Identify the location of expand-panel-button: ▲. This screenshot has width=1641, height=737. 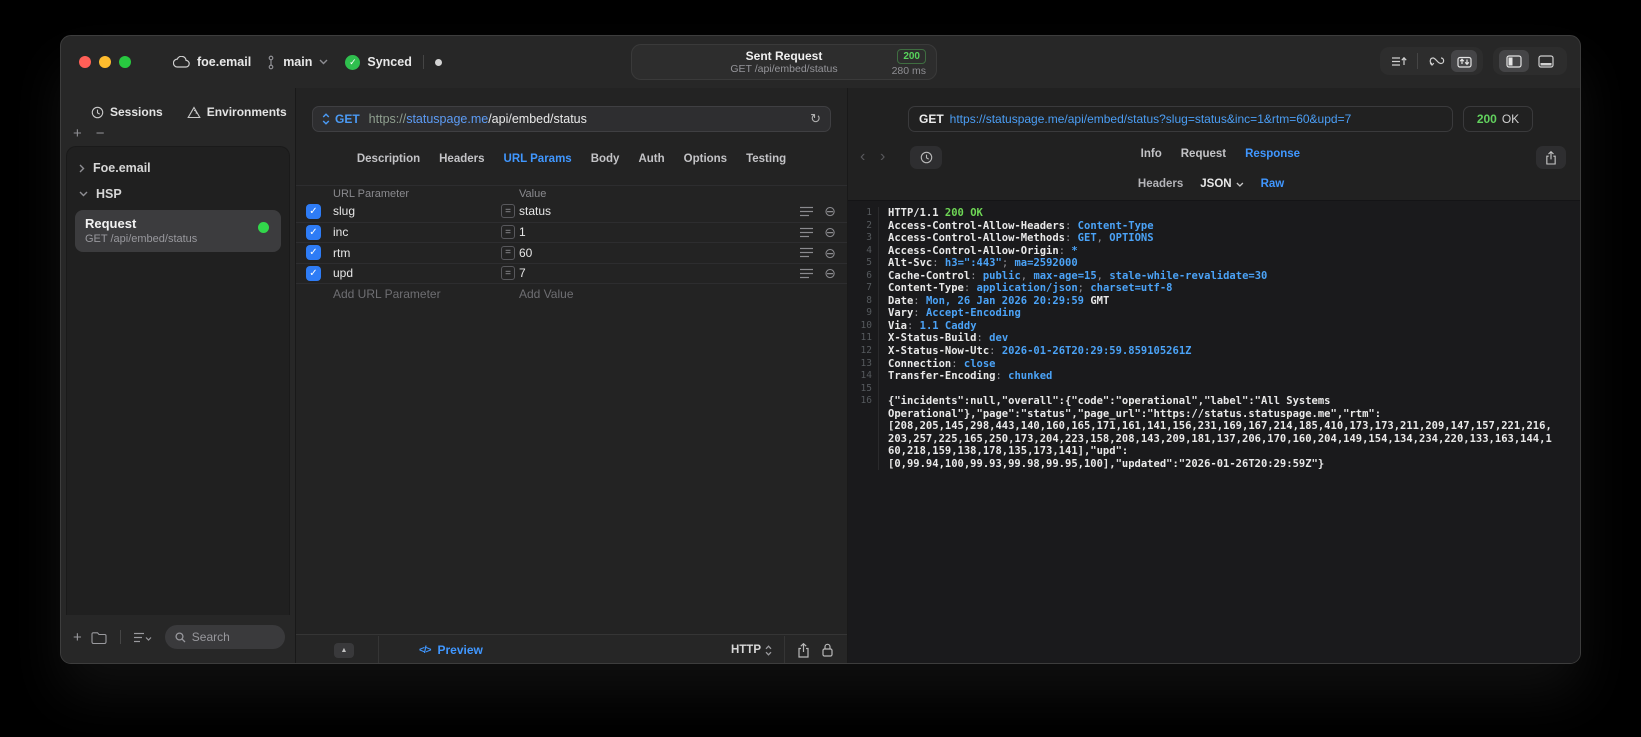
(344, 650).